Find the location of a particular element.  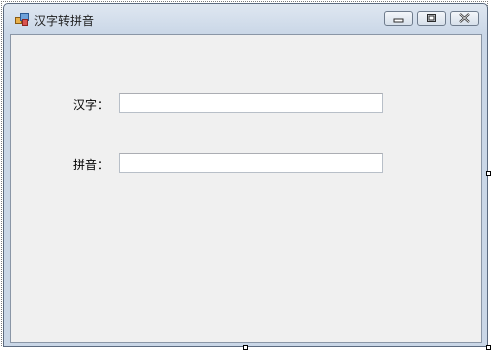

hanzi-label: 汉字： is located at coordinates (91, 105).